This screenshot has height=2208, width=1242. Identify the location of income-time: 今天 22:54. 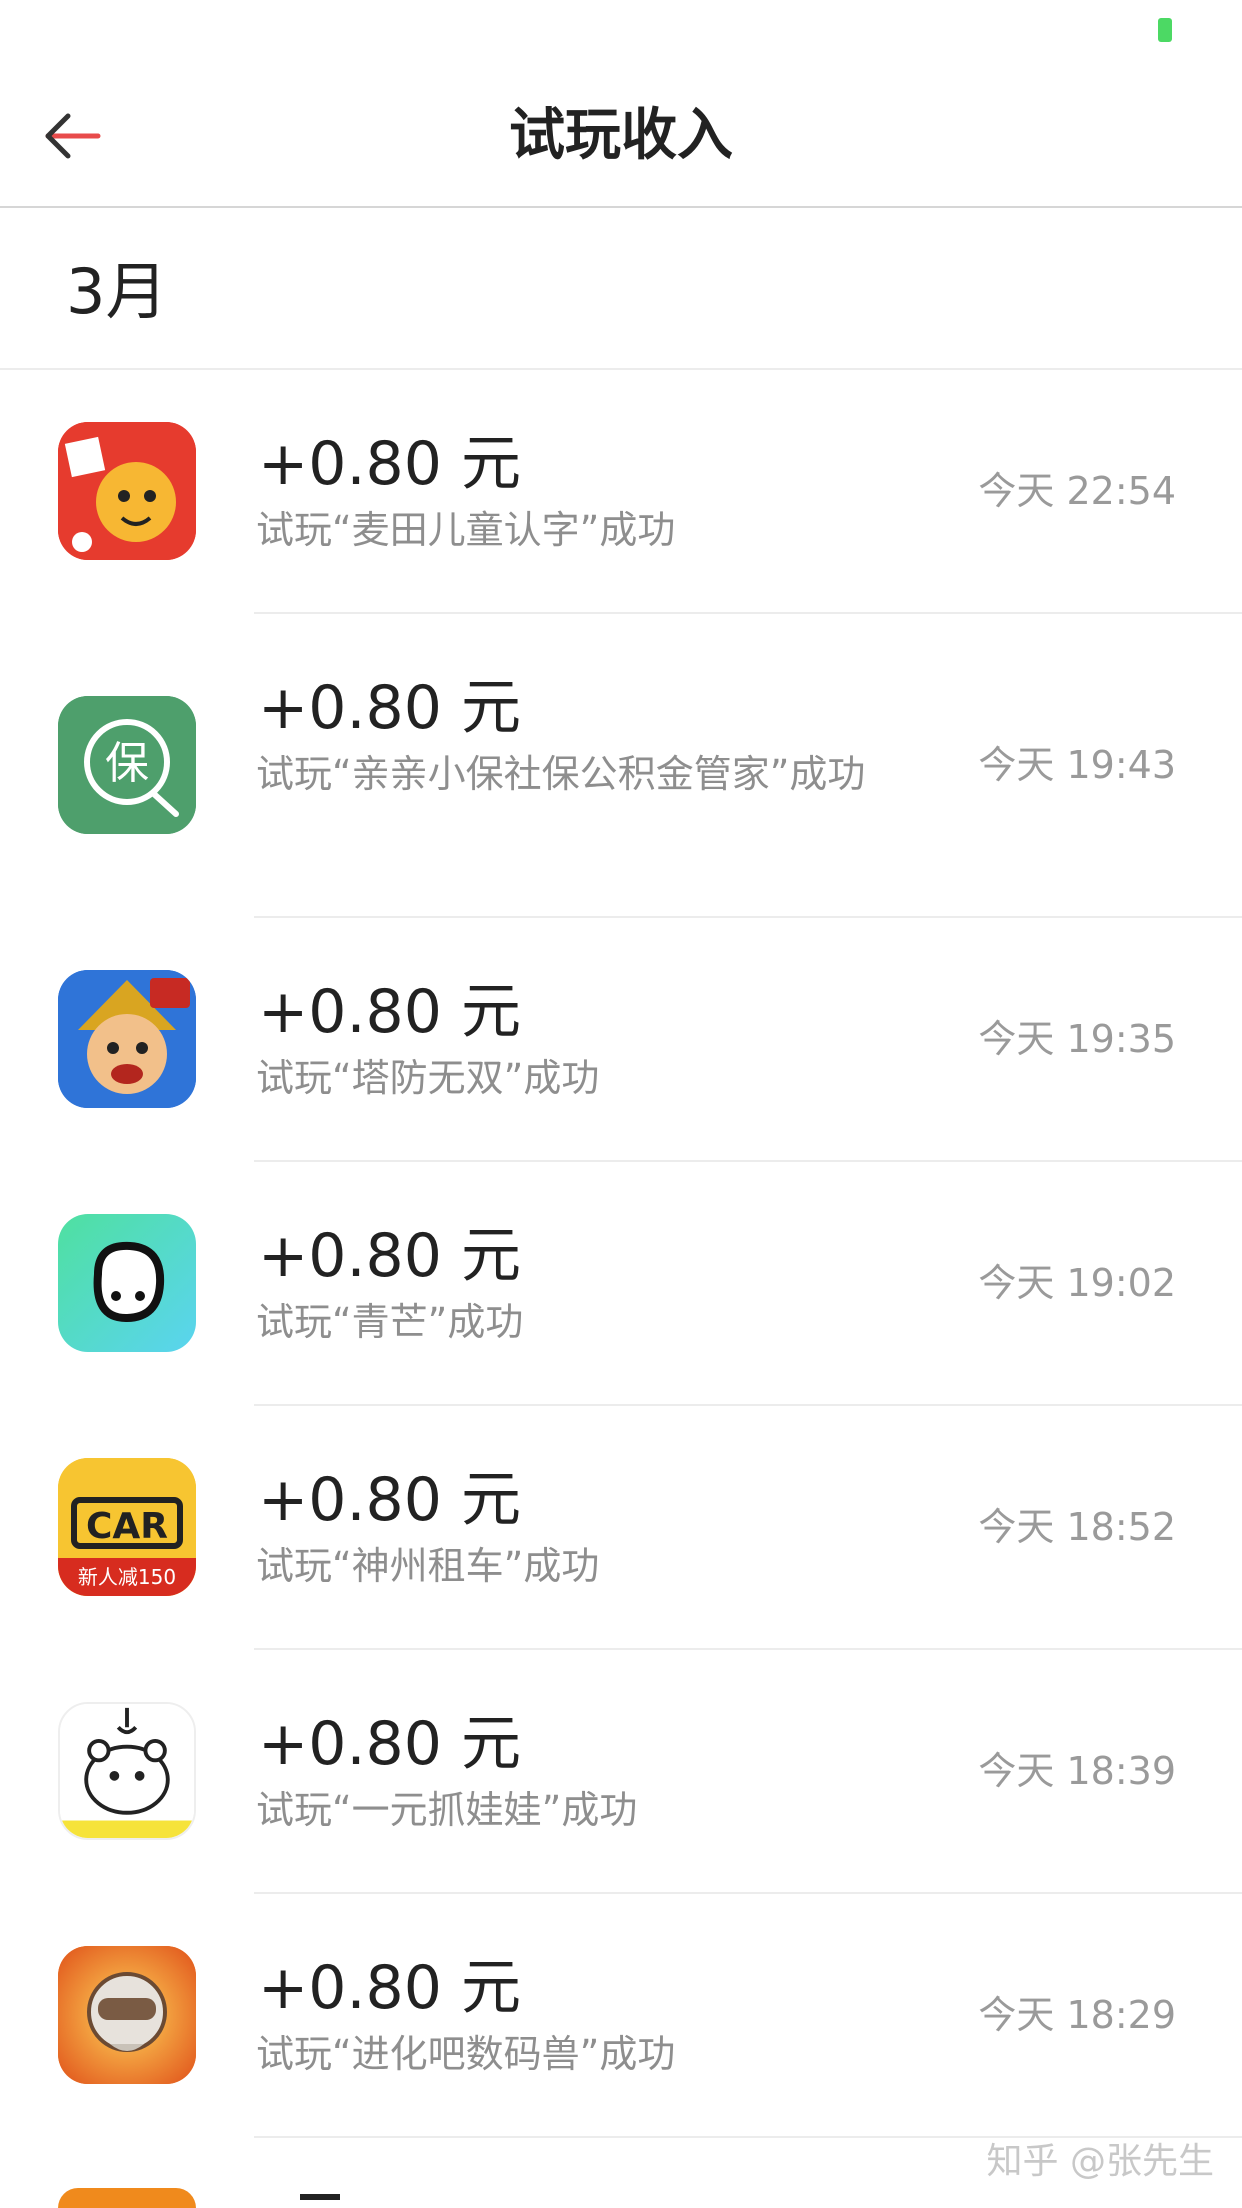
(1077, 491).